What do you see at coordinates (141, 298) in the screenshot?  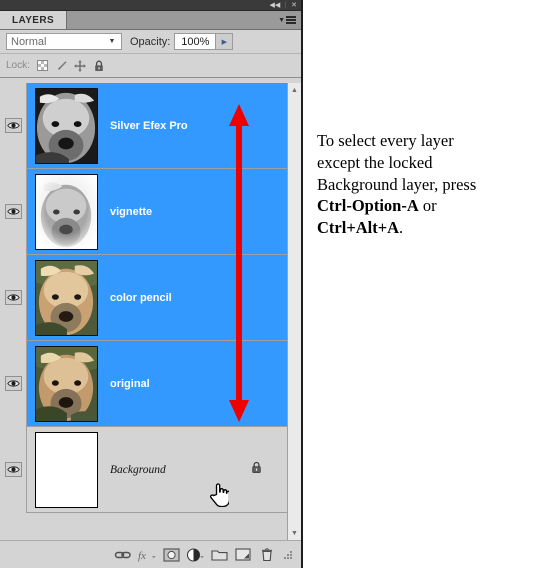 I see `layer-name: color pencil` at bounding box center [141, 298].